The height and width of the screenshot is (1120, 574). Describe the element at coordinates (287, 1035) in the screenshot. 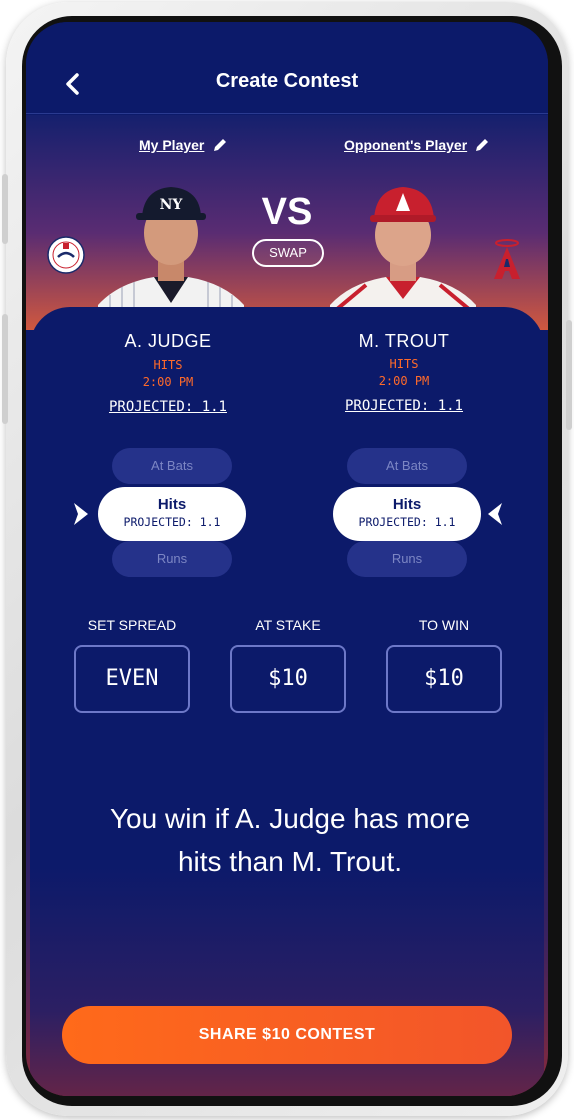

I see `share-contest-button: SHARE $10 CONTEST` at that location.